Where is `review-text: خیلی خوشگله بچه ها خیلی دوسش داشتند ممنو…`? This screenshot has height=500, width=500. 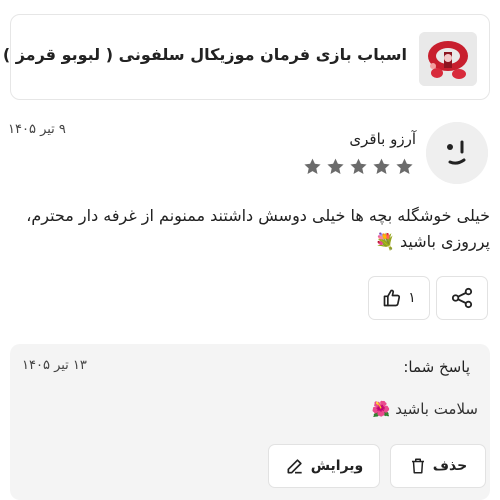 review-text: خیلی خوشگله بچه ها خیلی دوسش داشتند ممنو… is located at coordinates (258, 228).